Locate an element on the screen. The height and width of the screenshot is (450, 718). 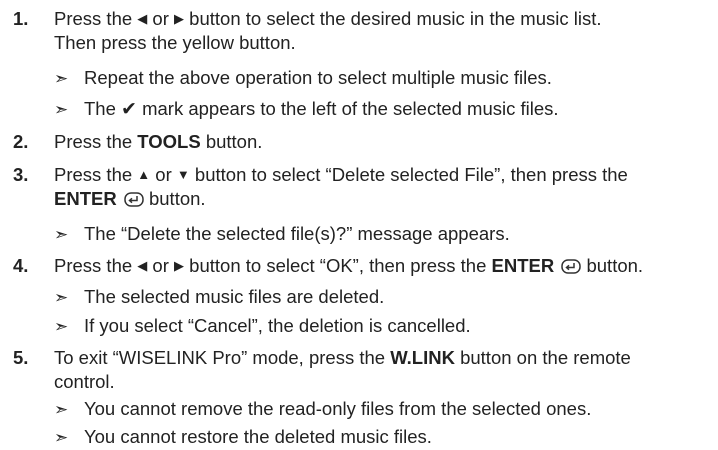
text-fragment: button to select “OK”, then press the is located at coordinates (338, 265).